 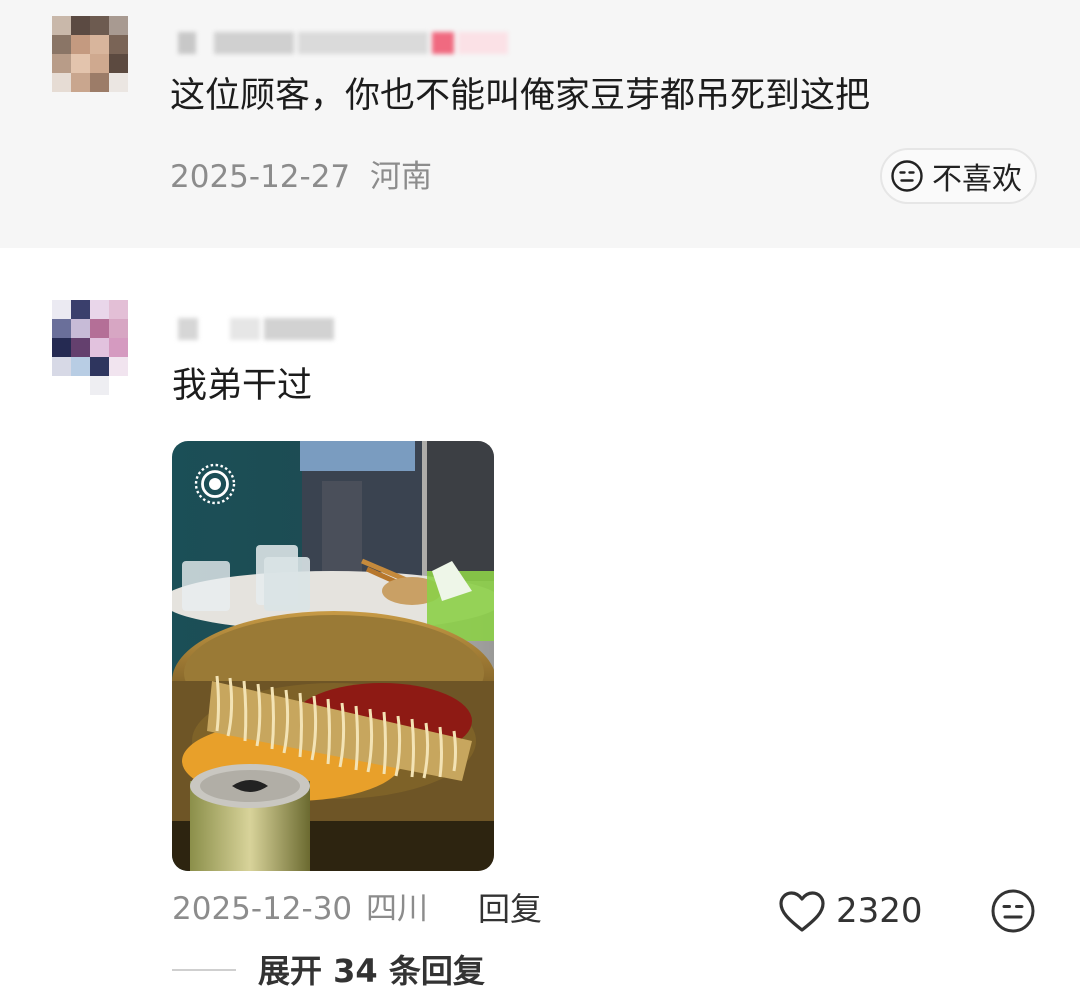 What do you see at coordinates (262, 909) in the screenshot?
I see `comment-date: 2025-12-30` at bounding box center [262, 909].